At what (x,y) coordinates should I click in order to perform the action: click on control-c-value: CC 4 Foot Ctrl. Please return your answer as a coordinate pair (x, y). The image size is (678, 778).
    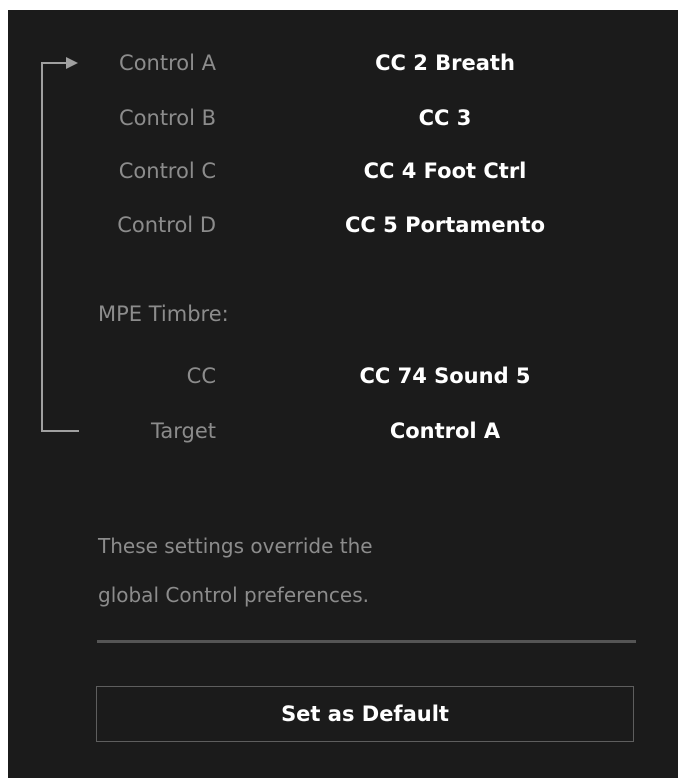
    Looking at the image, I should click on (445, 171).